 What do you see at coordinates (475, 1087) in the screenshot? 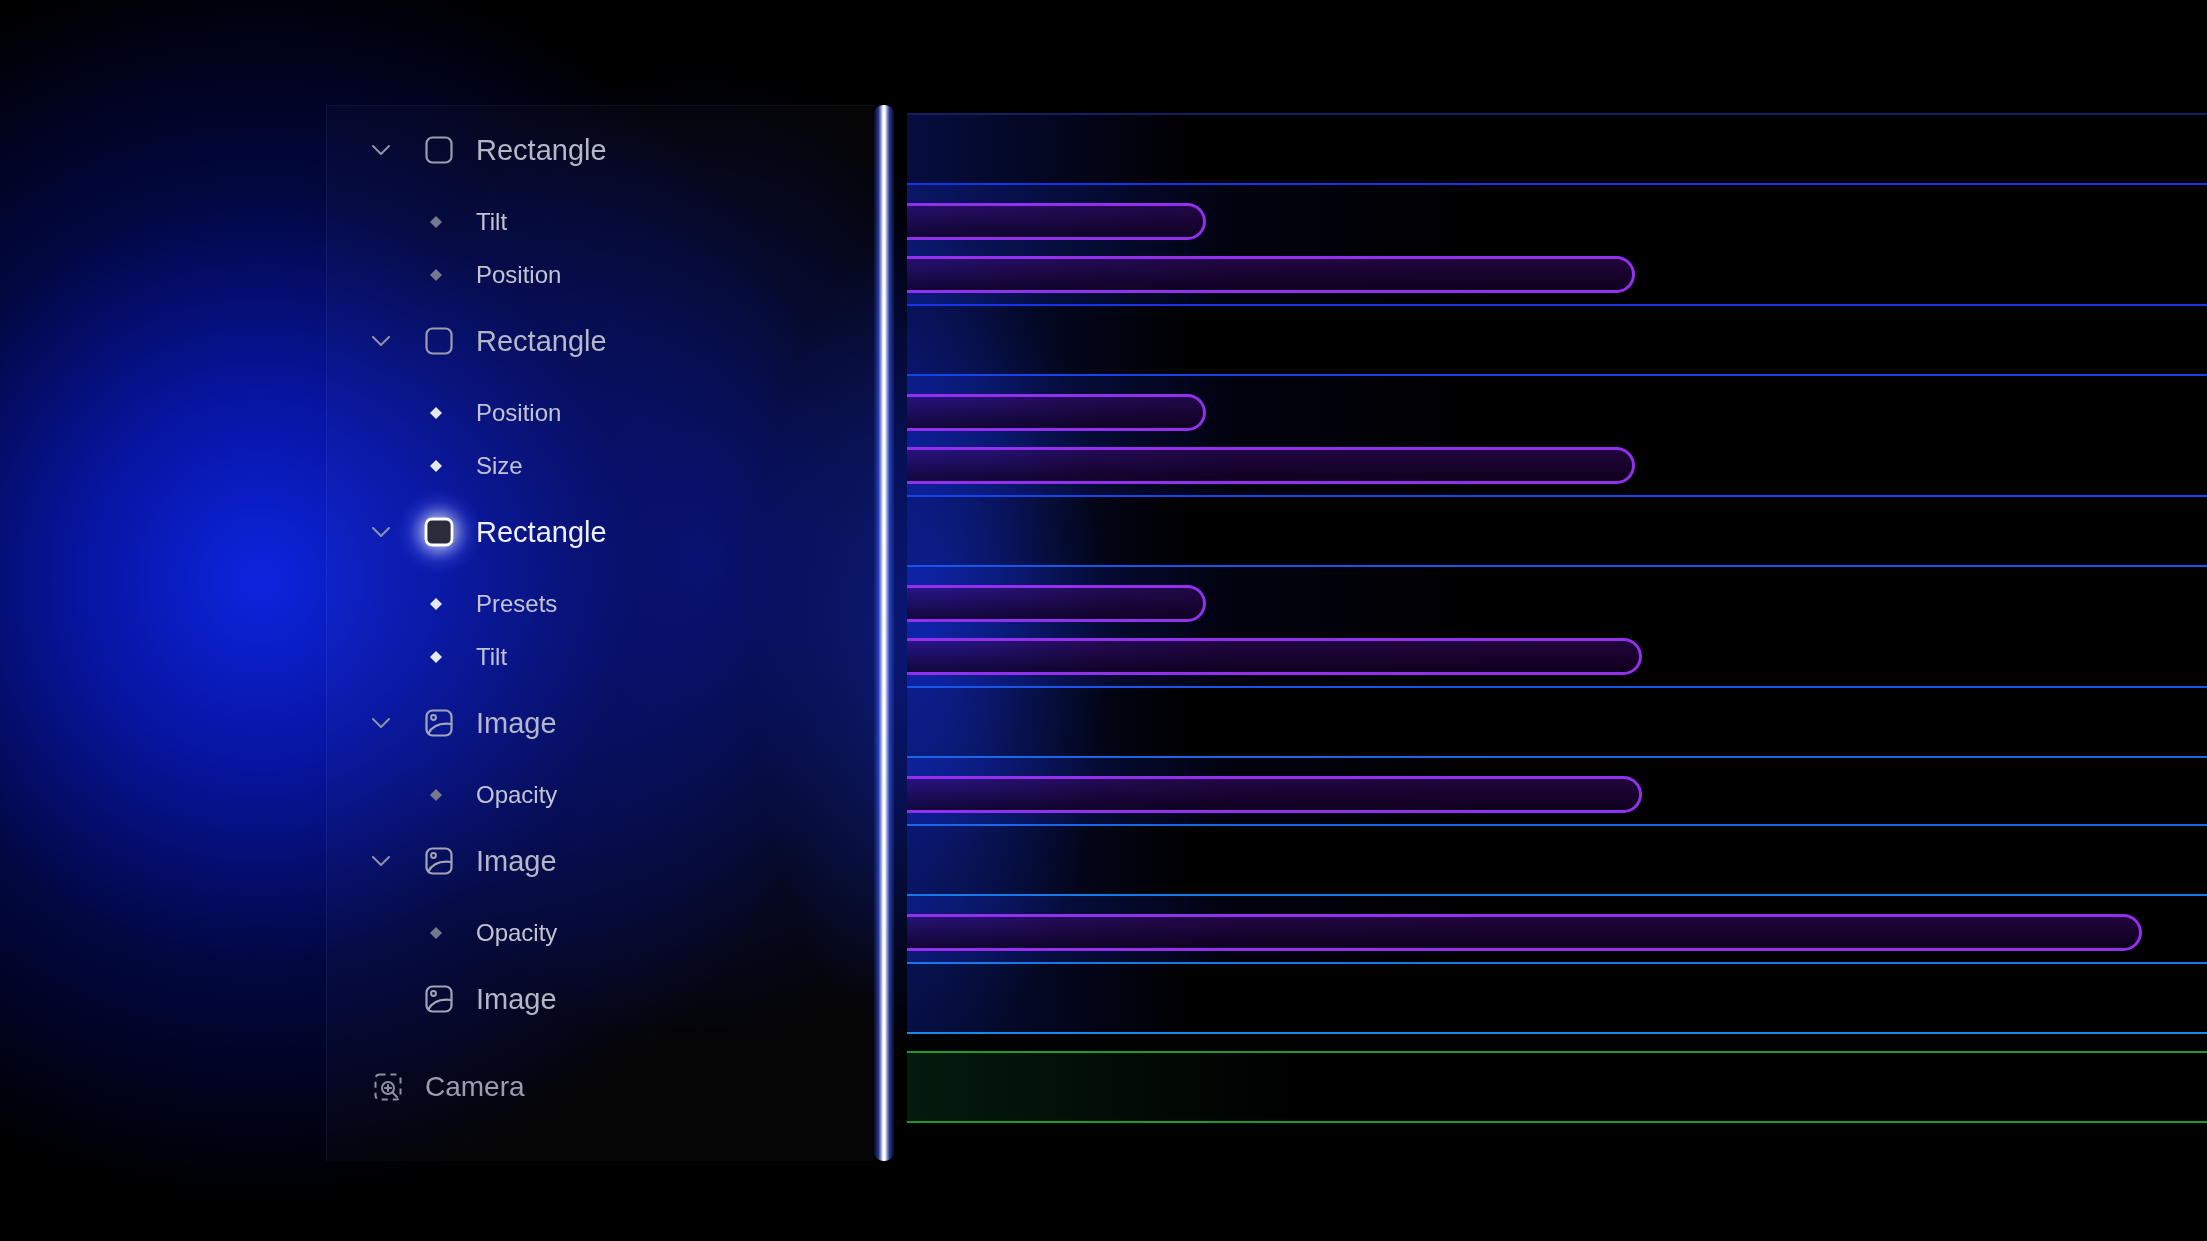
I see `camera-name: Camera` at bounding box center [475, 1087].